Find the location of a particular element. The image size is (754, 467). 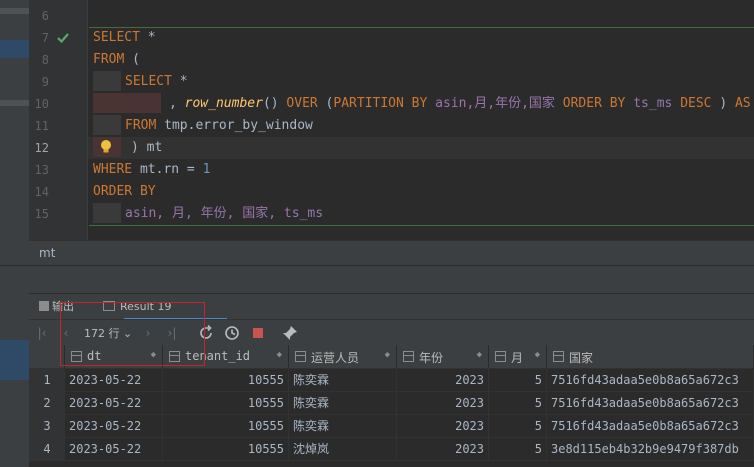

row-number: 3 is located at coordinates (47, 426).